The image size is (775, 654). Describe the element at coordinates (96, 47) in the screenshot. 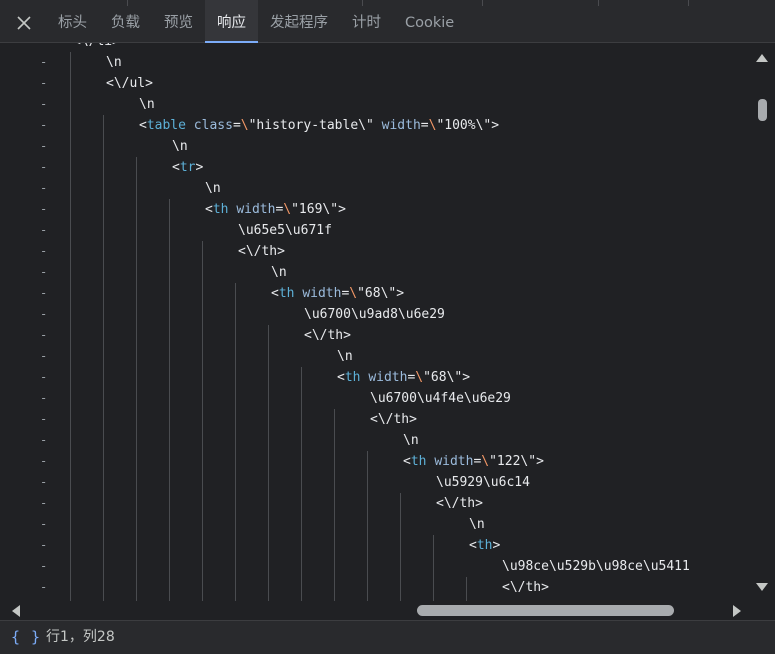

I see `code-text: <\/li>` at that location.